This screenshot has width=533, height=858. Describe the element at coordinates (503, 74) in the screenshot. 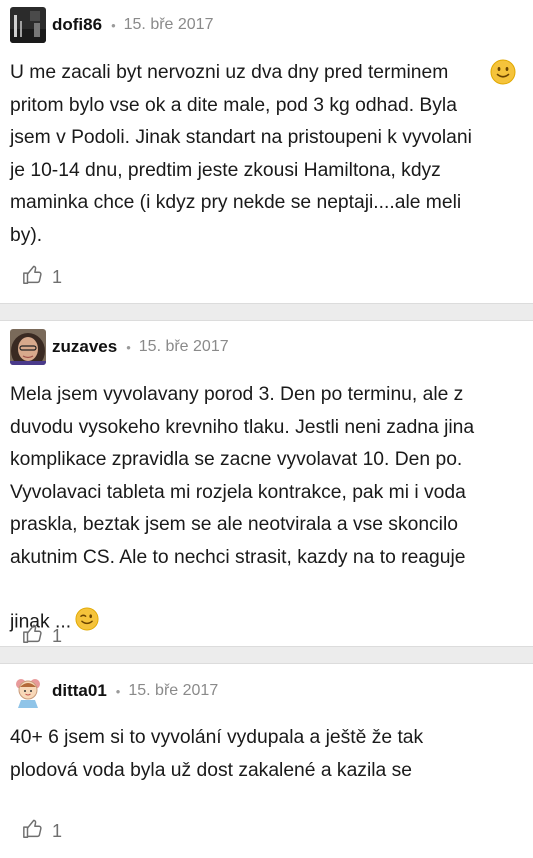

I see `slightly-smiling-face-icon` at that location.